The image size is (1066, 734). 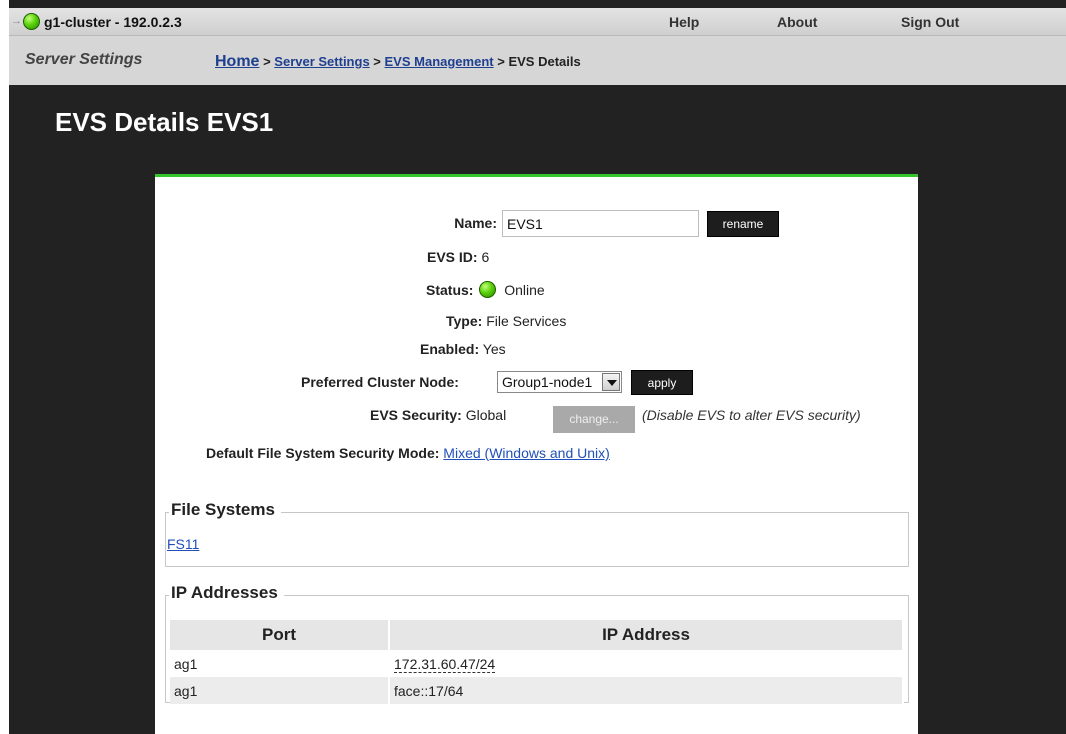 I want to click on ip-addresses-legend: IP Addresses, so click(x=226, y=593).